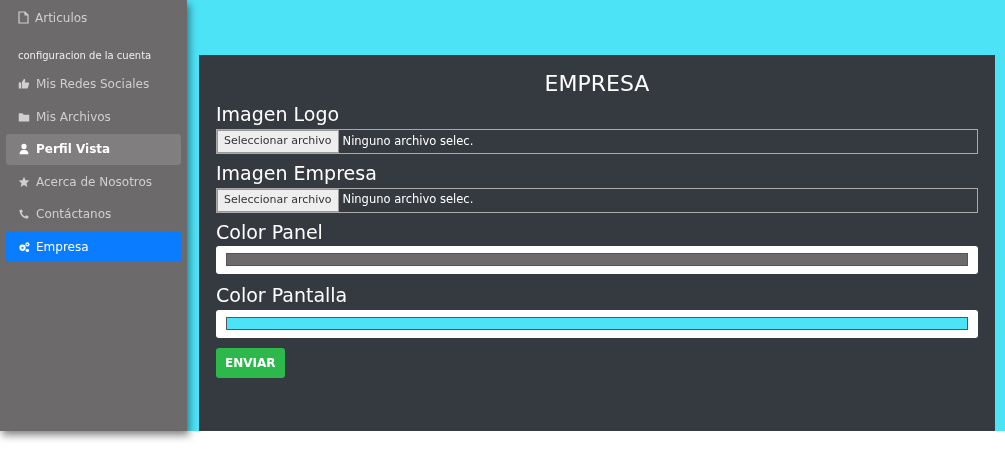 The height and width of the screenshot is (453, 1005). Describe the element at coordinates (270, 232) in the screenshot. I see `field-label: Color Panel` at that location.